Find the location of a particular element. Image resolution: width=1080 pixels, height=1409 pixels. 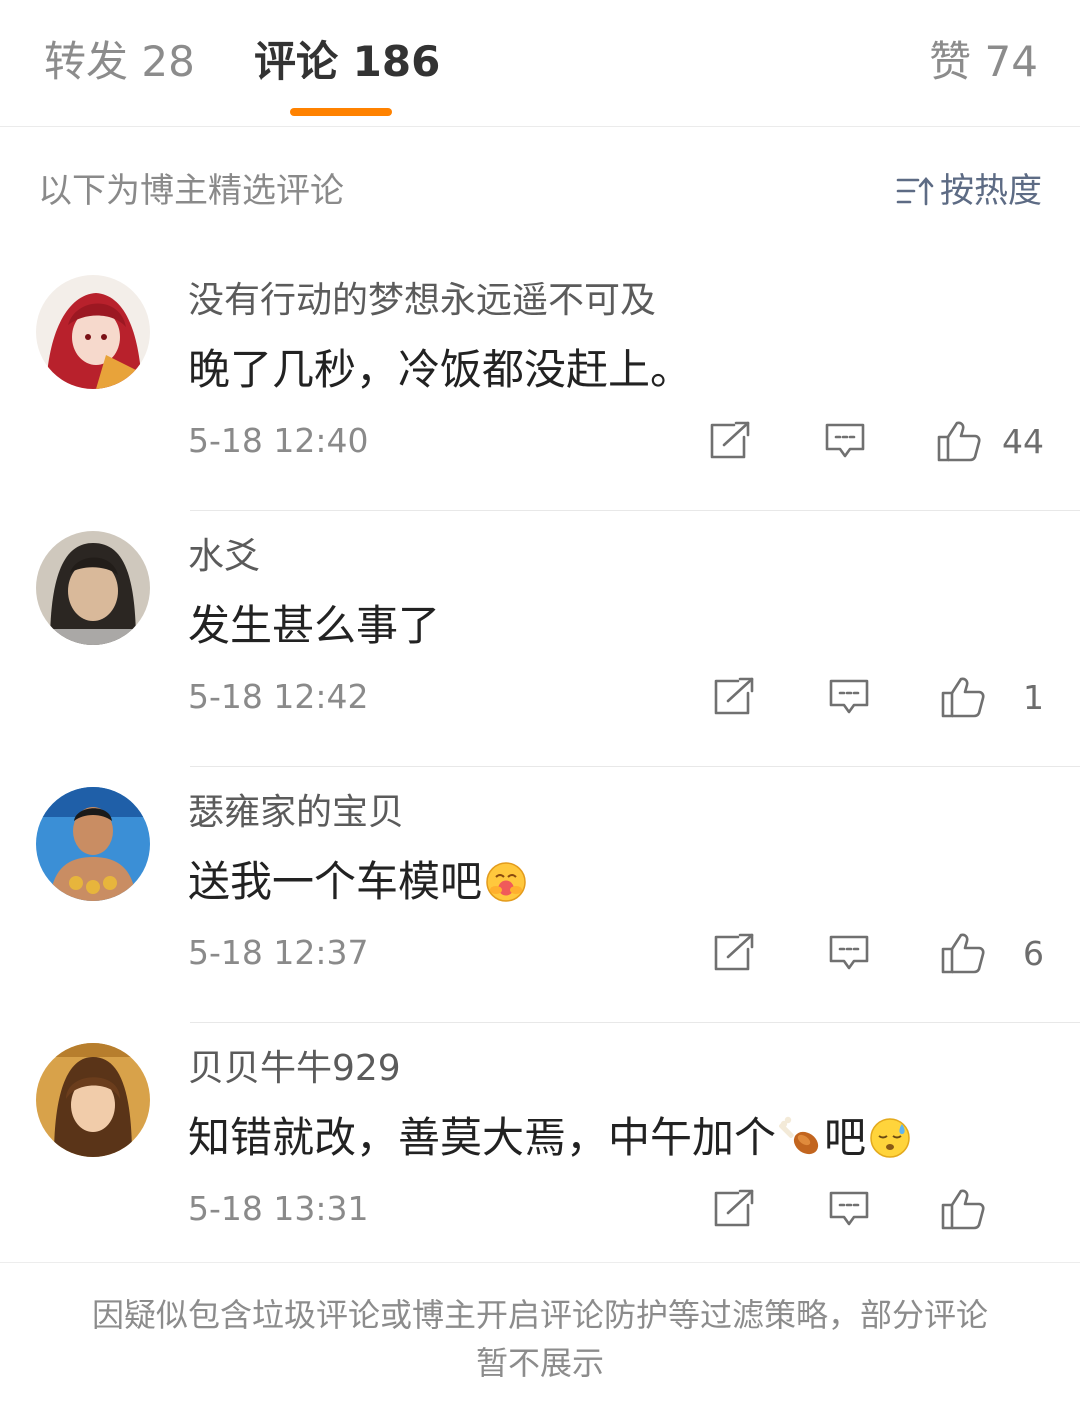

comment-username: 水爻 is located at coordinates (224, 557).